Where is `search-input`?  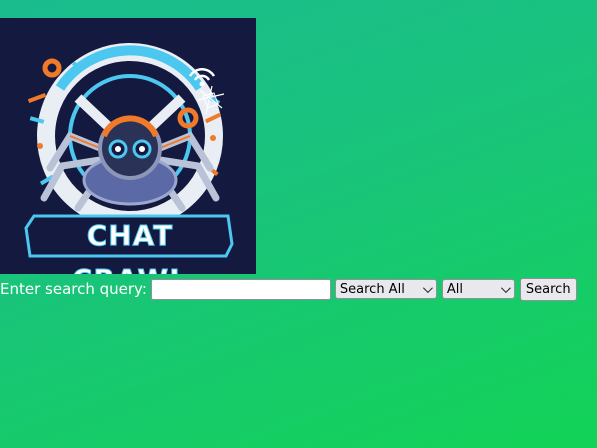
search-input is located at coordinates (240, 289).